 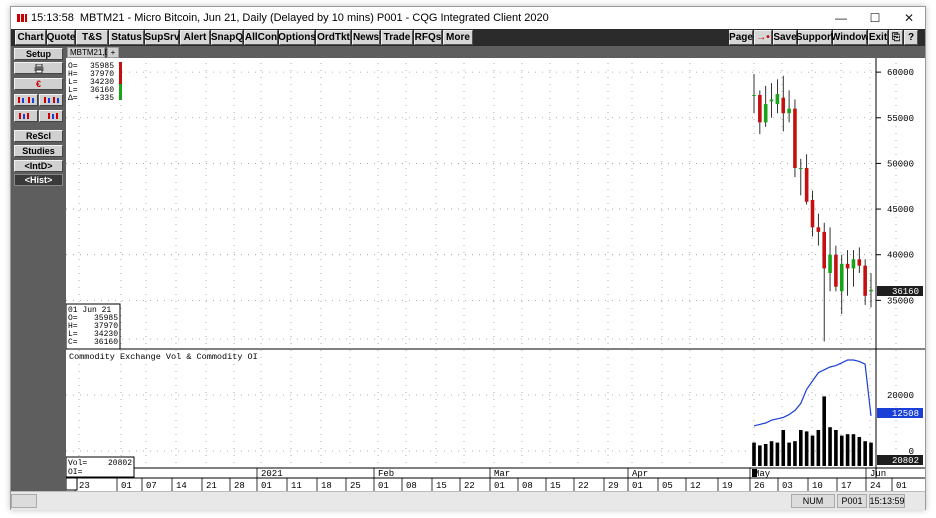 I want to click on historical-button: <Hist>, so click(x=38, y=180).